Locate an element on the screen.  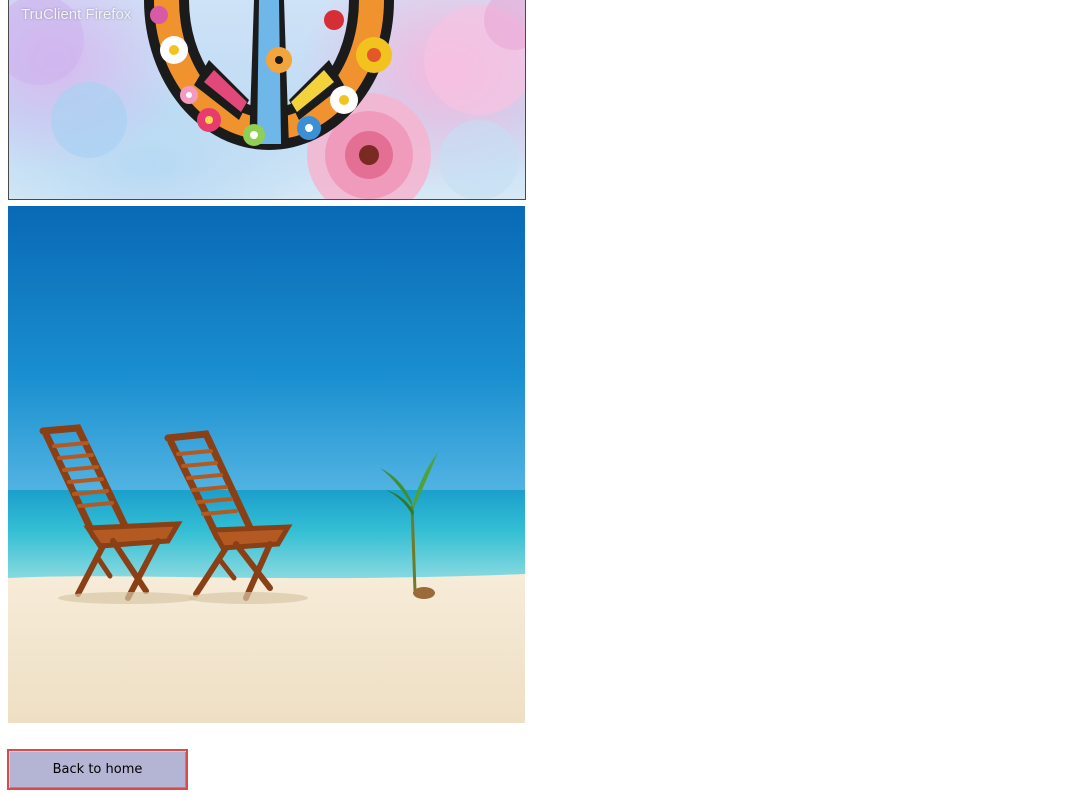
floral-banner-image: TruClient Firefox is located at coordinates (267, 100).